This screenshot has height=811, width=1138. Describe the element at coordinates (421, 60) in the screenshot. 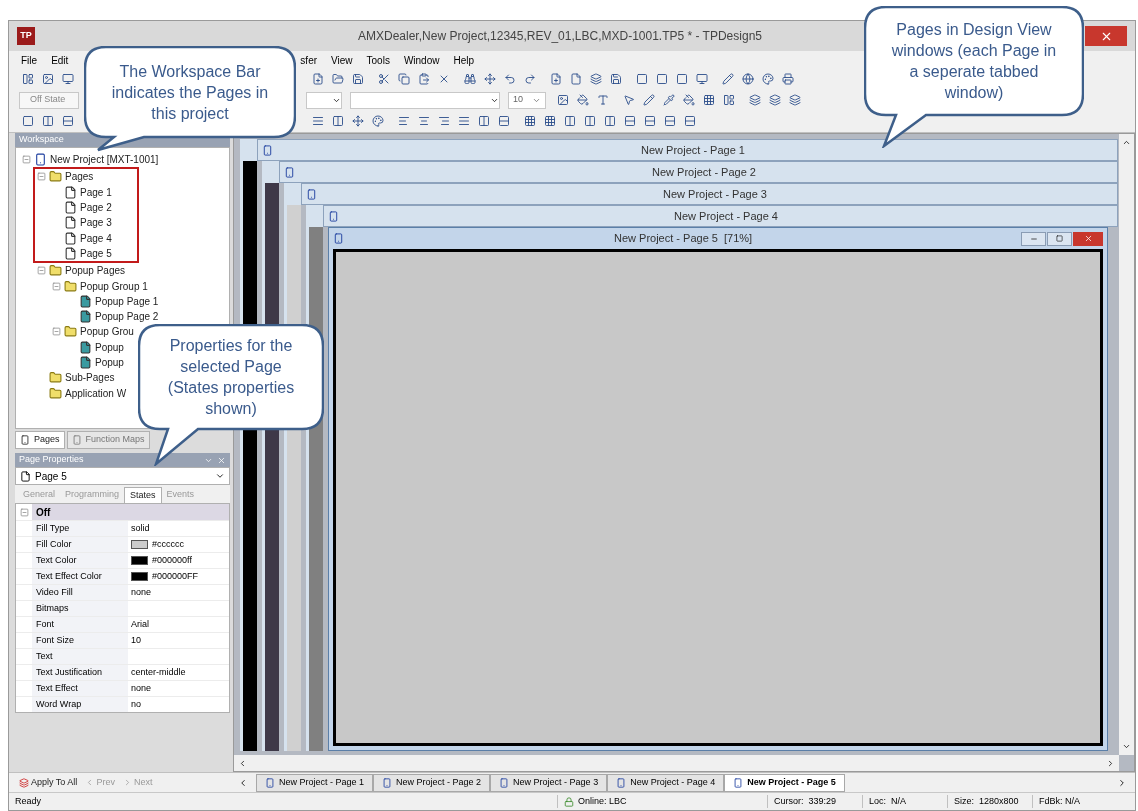

I see `menu-item: Window` at that location.